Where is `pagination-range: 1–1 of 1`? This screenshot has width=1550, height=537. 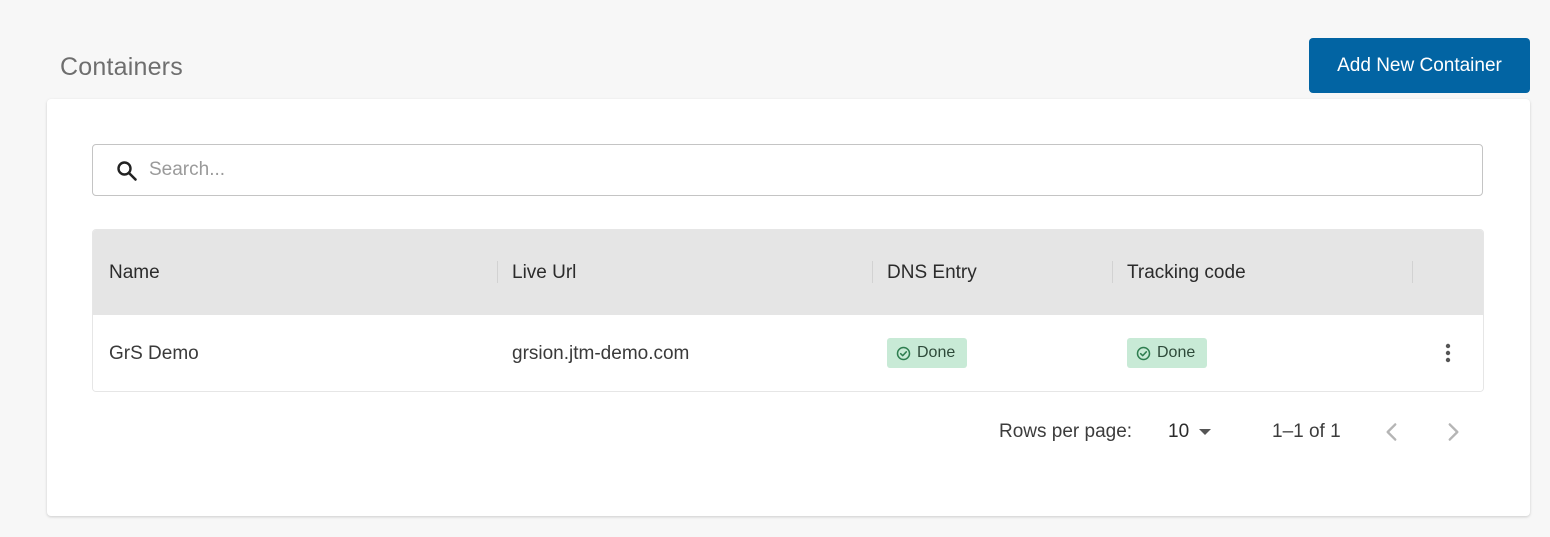 pagination-range: 1–1 of 1 is located at coordinates (1306, 431).